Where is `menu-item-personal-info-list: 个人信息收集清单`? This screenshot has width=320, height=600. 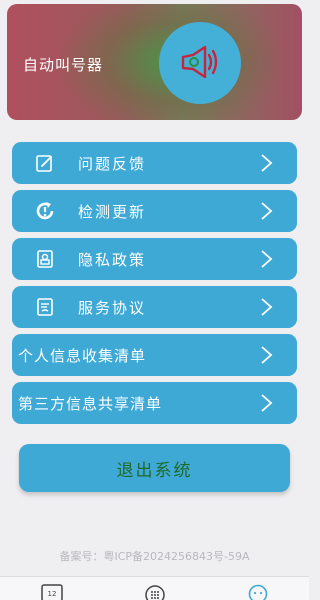 menu-item-personal-info-list: 个人信息收集清单 is located at coordinates (154, 355).